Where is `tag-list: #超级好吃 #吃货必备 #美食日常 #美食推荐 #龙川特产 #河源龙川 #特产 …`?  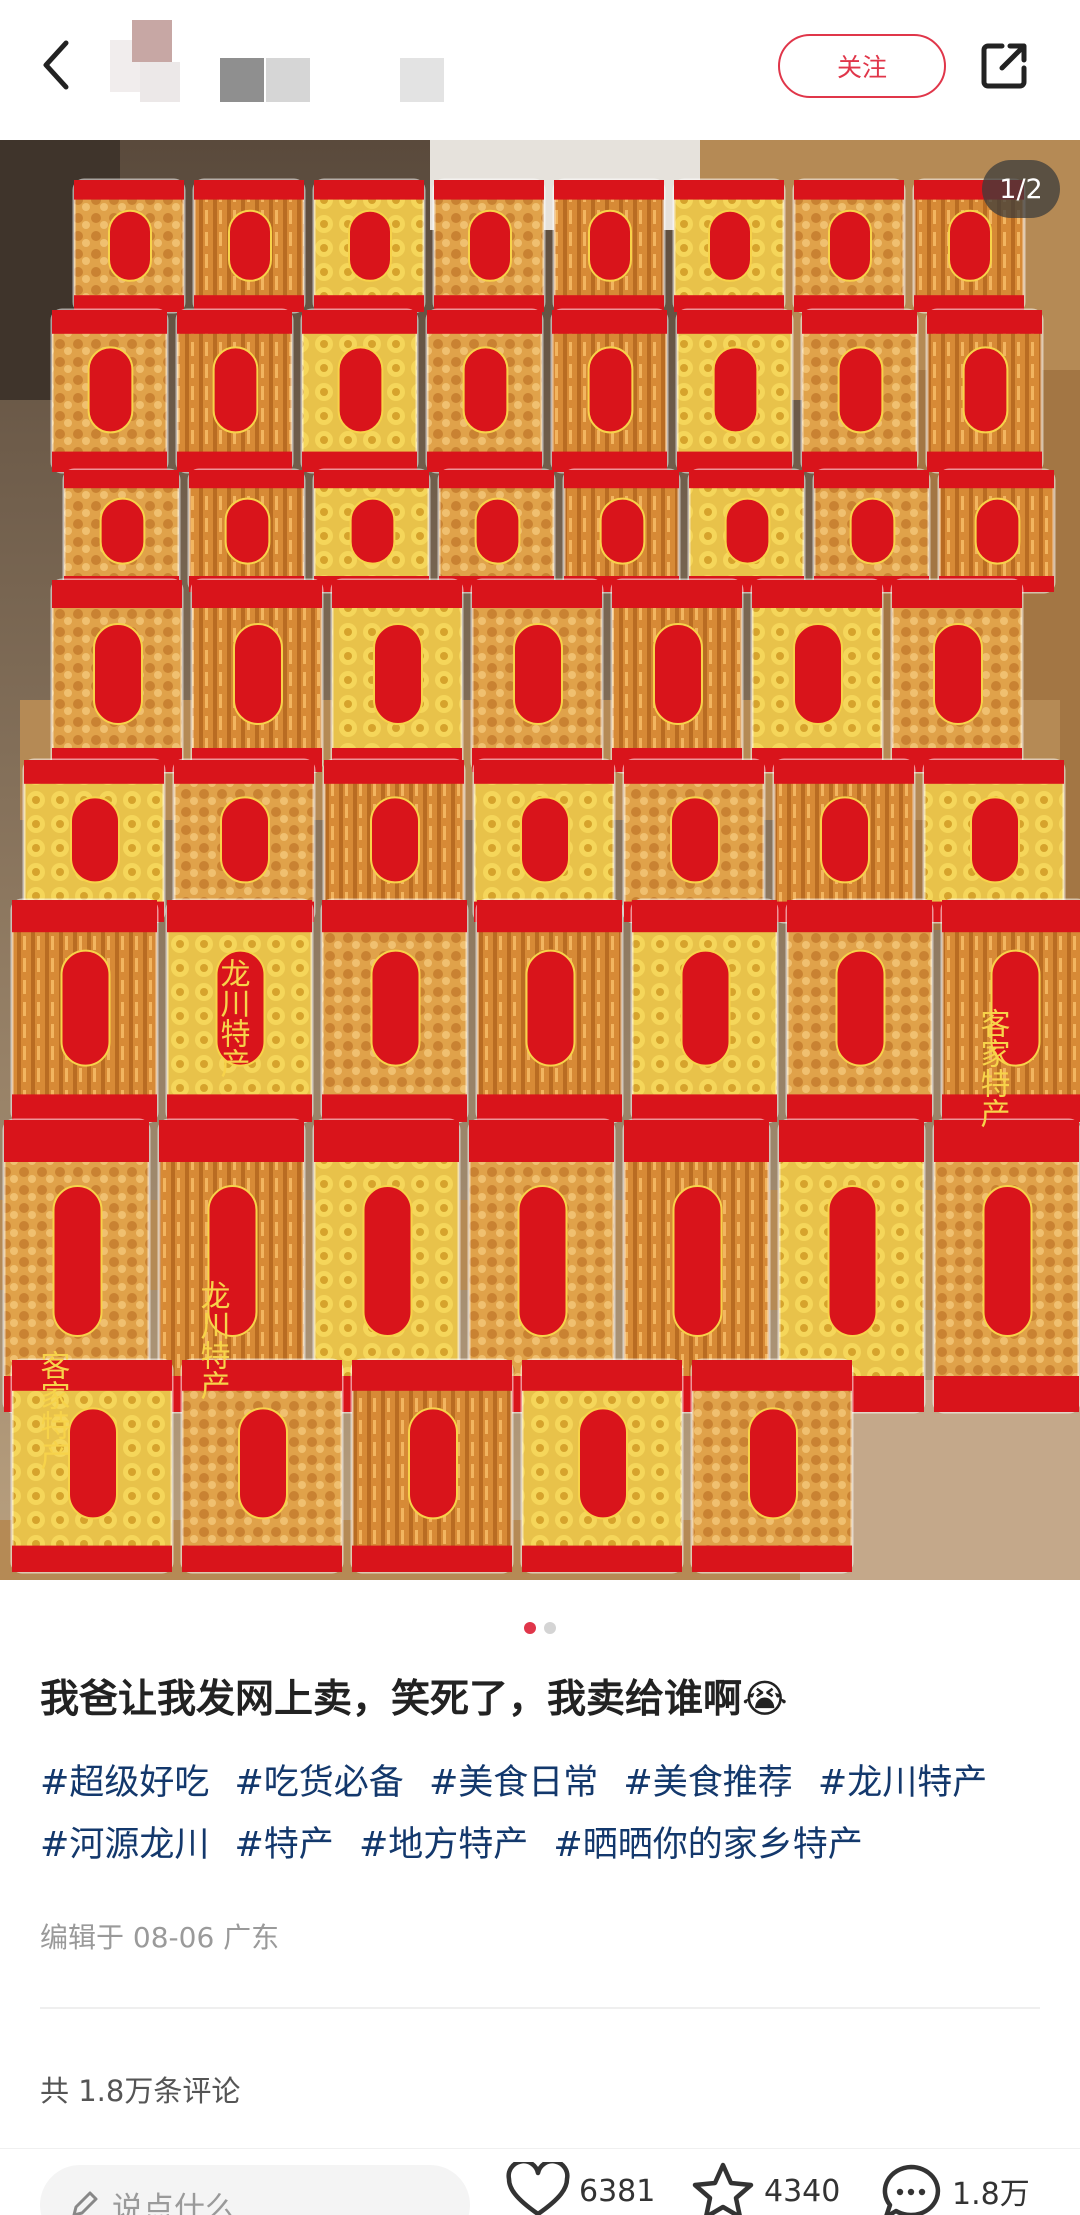 tag-list: #超级好吃 #吃货必备 #美食日常 #美食推荐 #龙川特产 #河源龙川 #特产 … is located at coordinates (545, 1814).